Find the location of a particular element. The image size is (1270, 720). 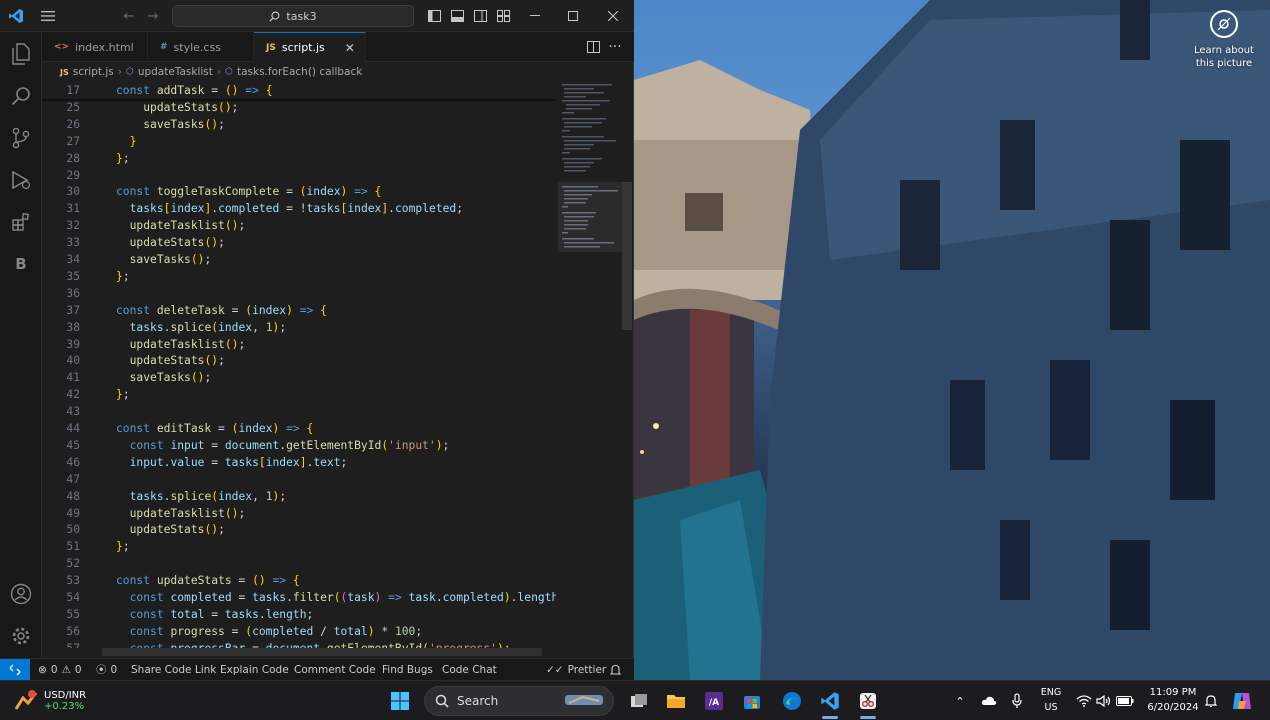

bell-icon is located at coordinates (615, 669).